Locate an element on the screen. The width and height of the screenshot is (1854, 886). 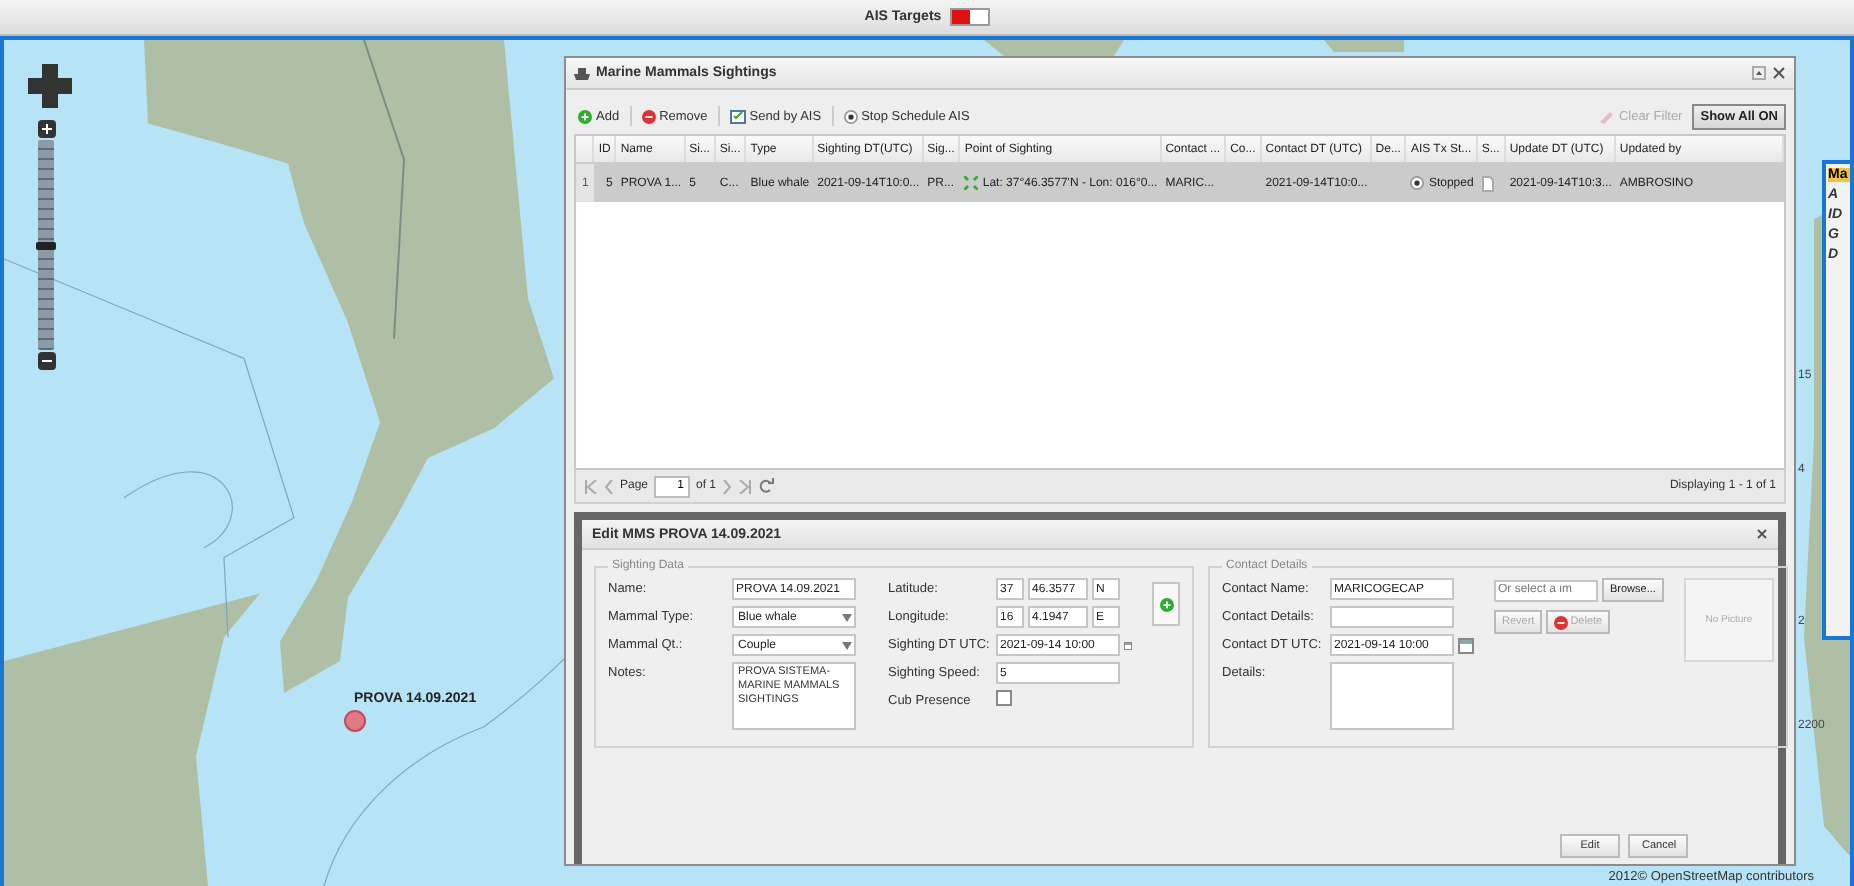
input-field is located at coordinates (1392, 617).